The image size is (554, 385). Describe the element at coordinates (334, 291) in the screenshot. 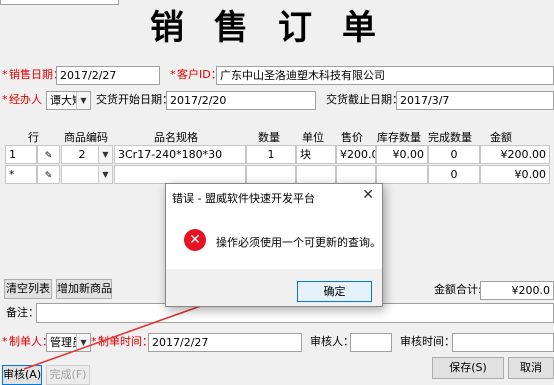

I see `ok-button: 确定` at that location.